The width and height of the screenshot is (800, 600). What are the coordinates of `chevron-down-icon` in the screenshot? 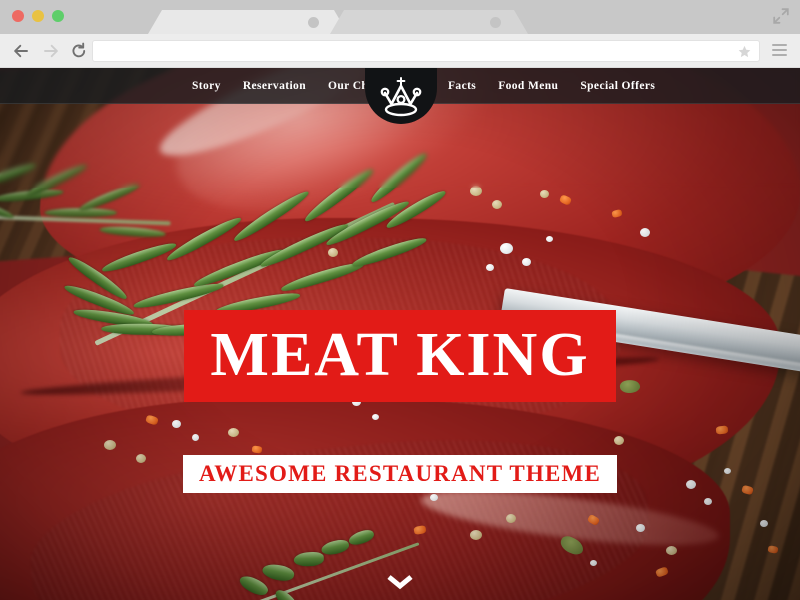 It's located at (400, 582).